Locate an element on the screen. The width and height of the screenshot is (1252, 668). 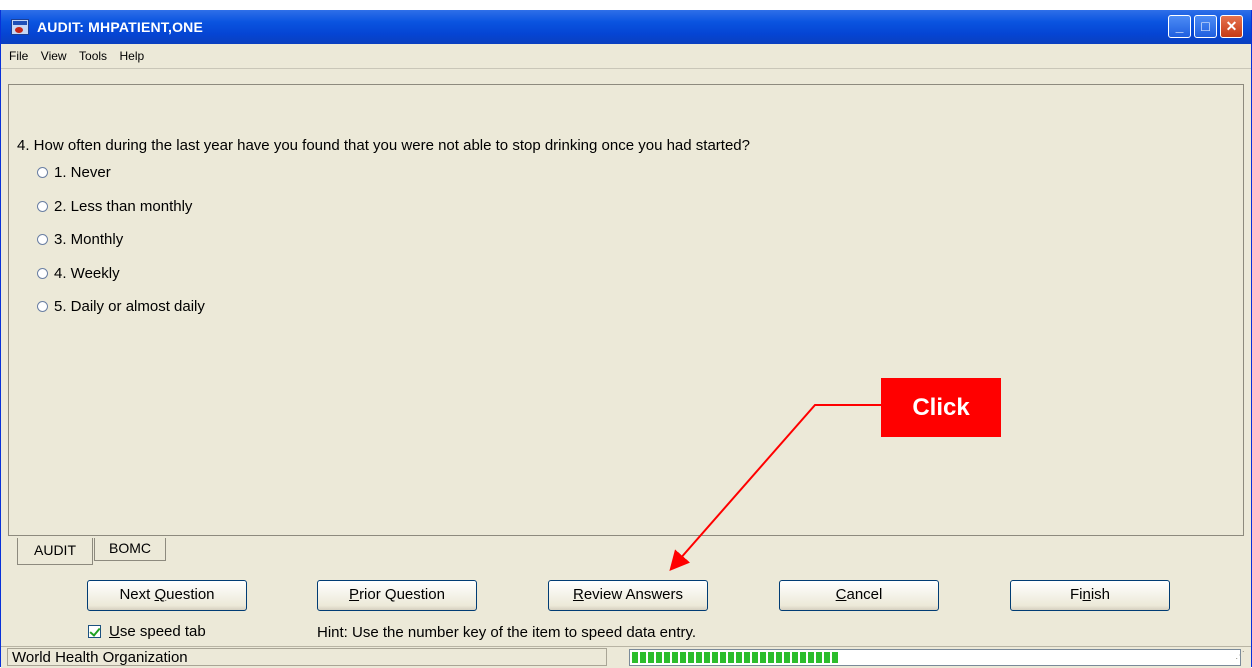
button-accelerator: n is located at coordinates (1086, 594).